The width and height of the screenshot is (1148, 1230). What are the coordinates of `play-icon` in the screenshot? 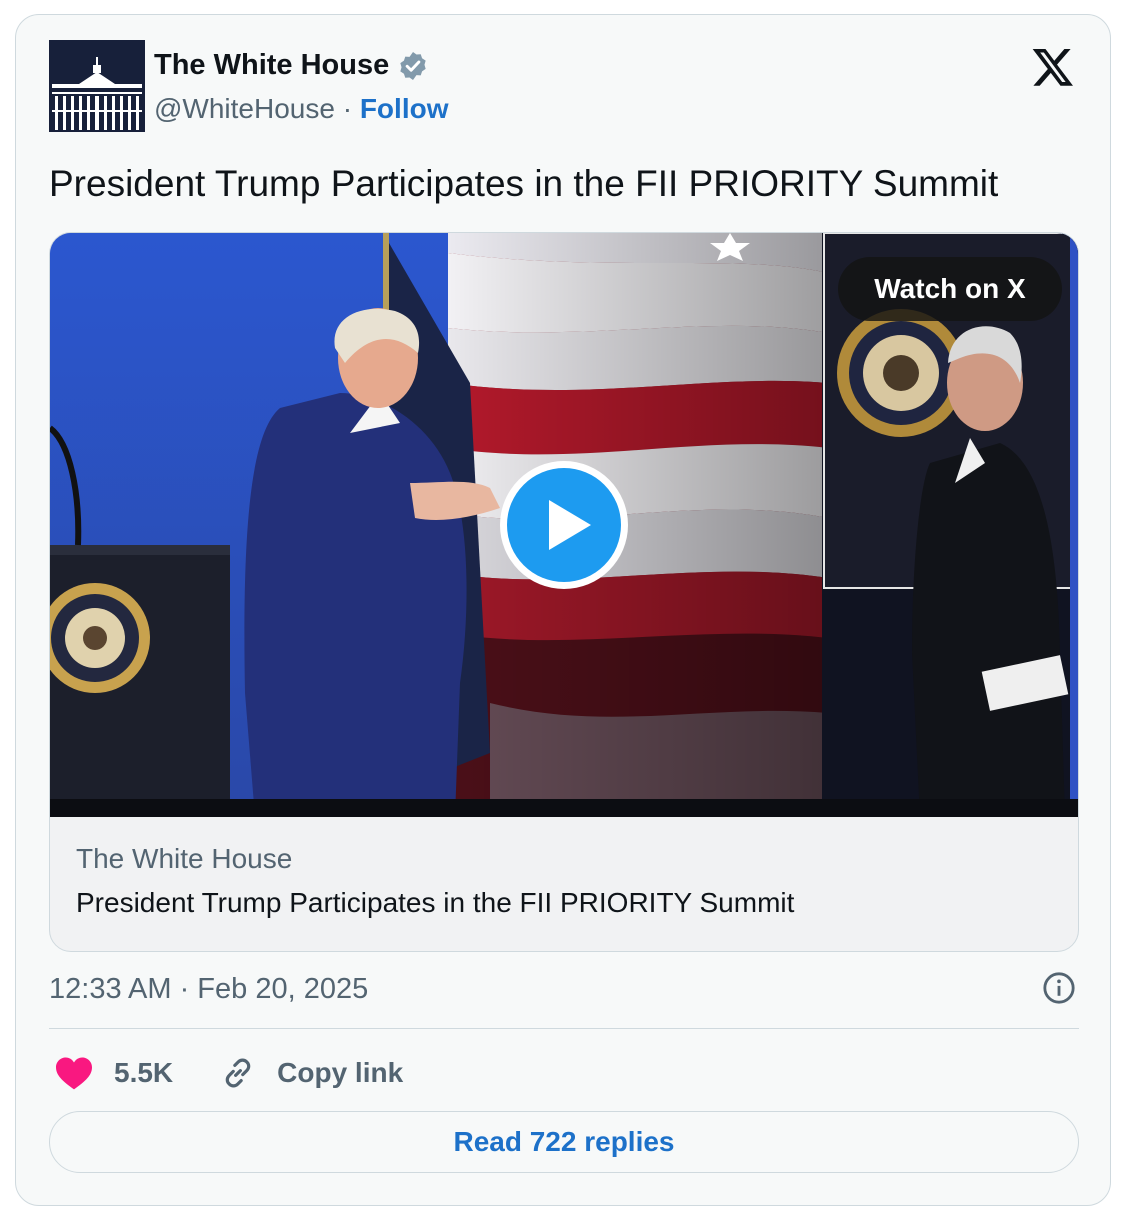 It's located at (564, 525).